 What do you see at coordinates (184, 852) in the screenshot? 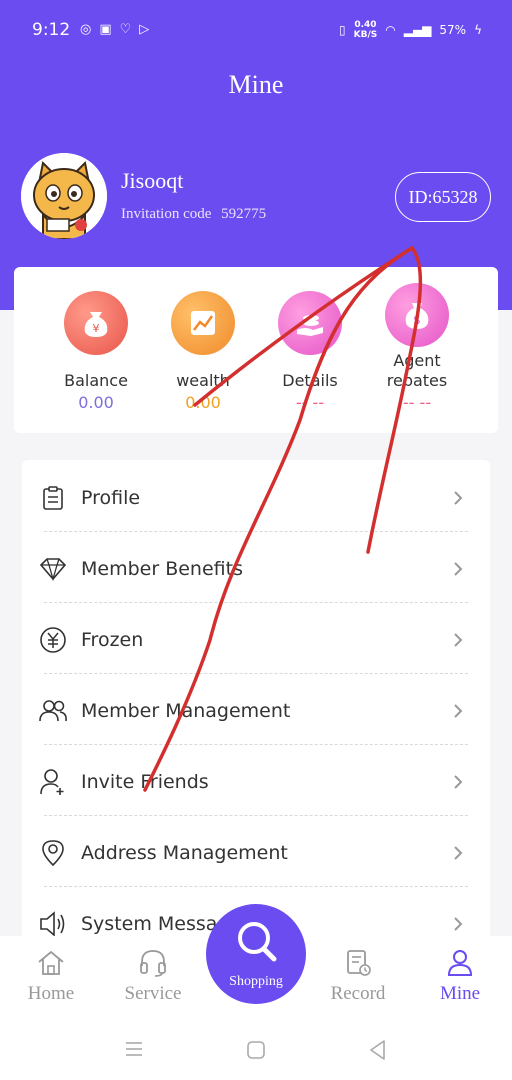
I see `menu-item-label: Address Management` at bounding box center [184, 852].